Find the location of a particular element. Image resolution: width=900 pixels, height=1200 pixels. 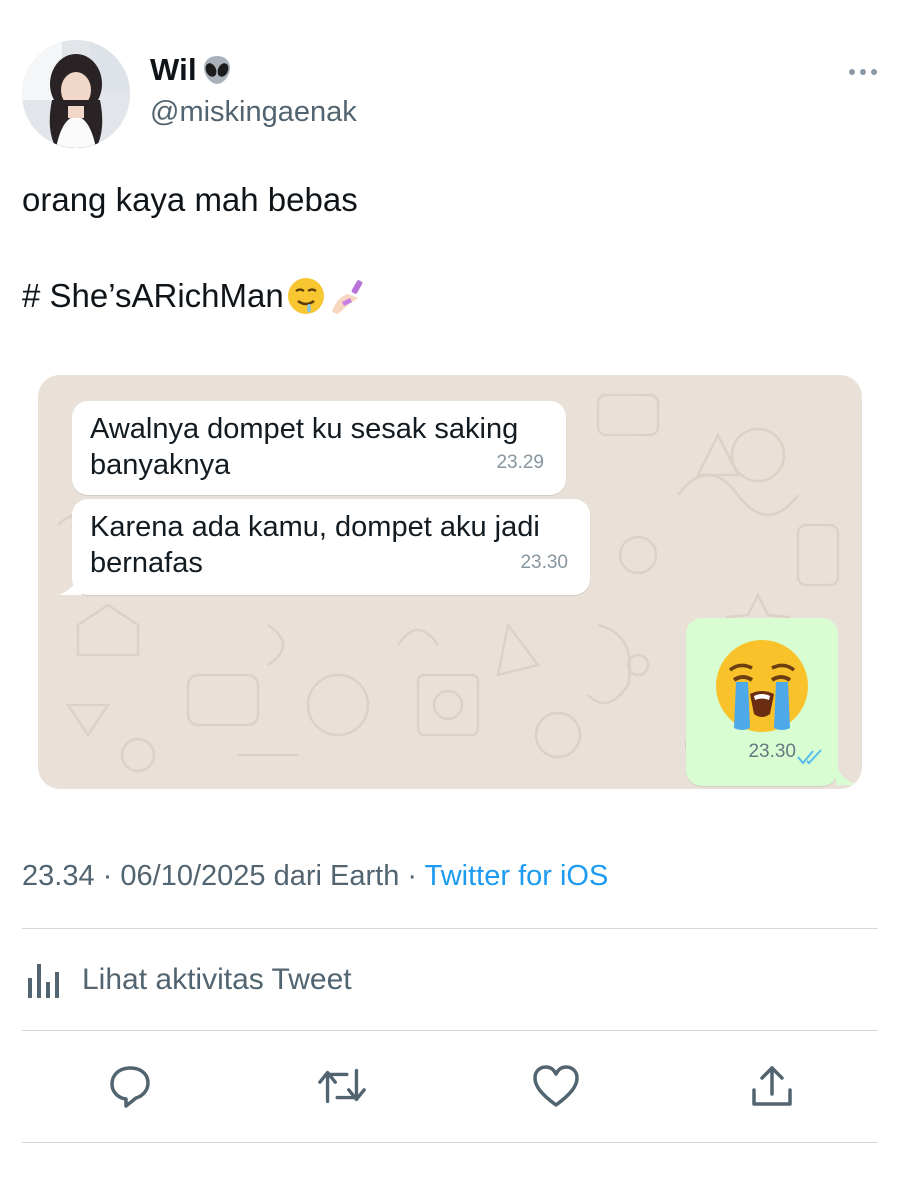

message-time: 23.29 is located at coordinates (520, 462).